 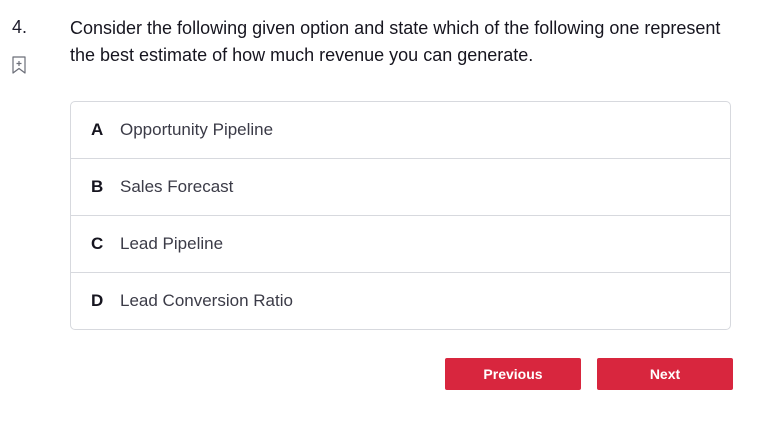 I want to click on option-c: C Lead Pipeline, so click(x=400, y=243).